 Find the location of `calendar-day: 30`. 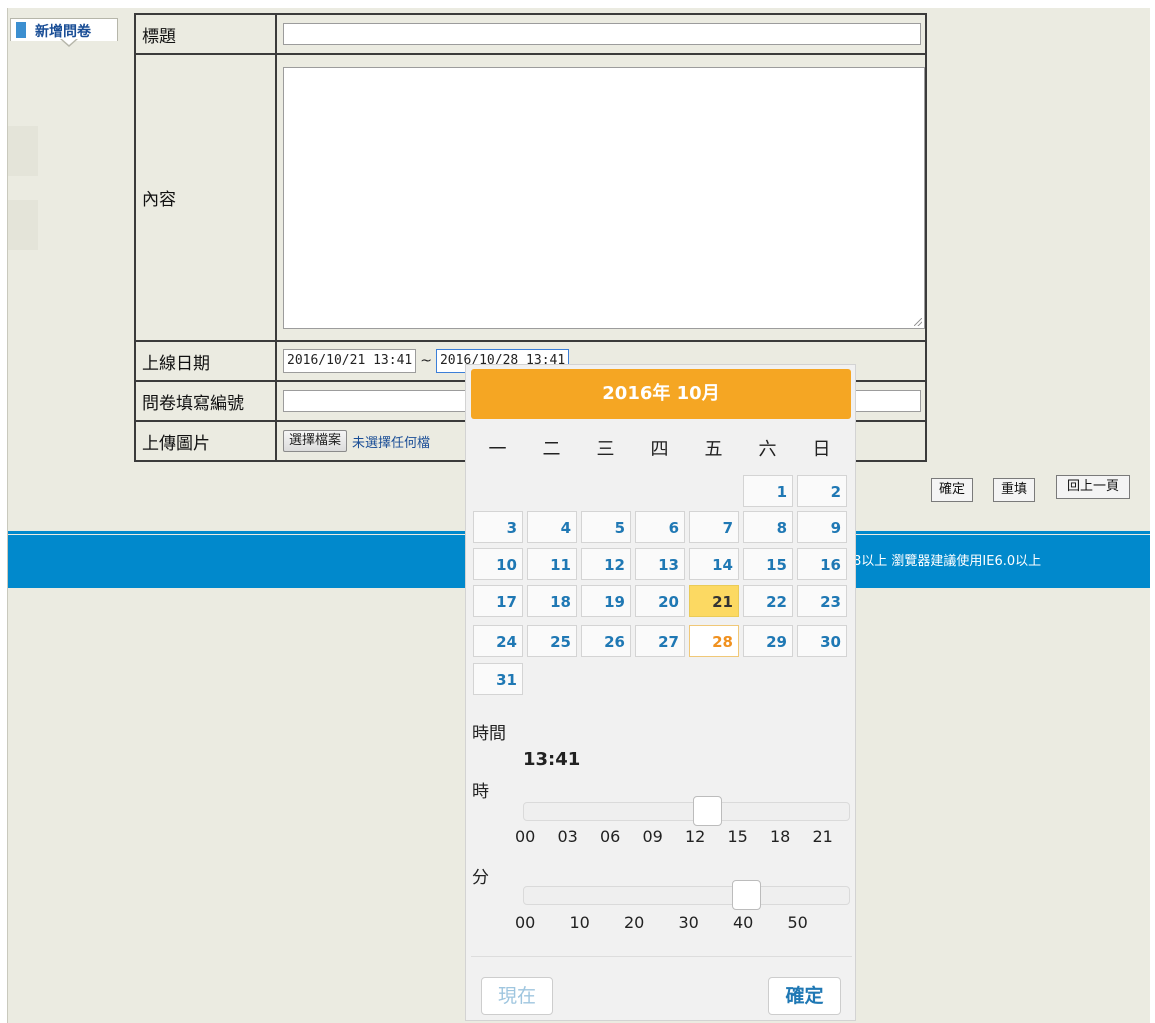

calendar-day: 30 is located at coordinates (822, 641).